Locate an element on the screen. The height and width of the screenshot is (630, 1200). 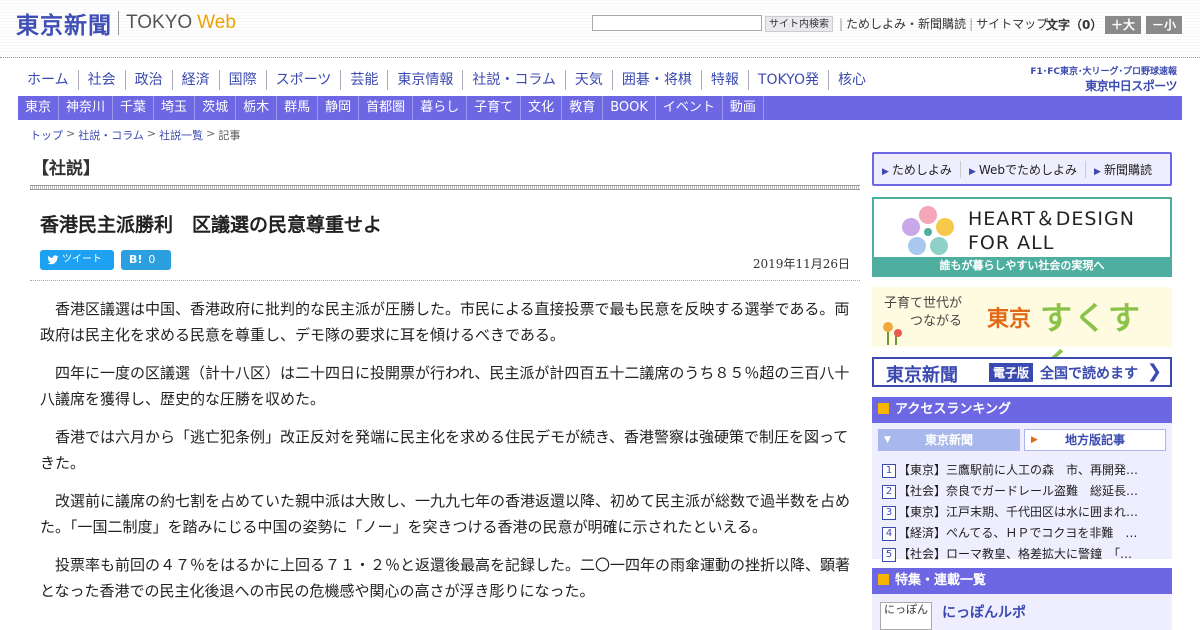
subnav-parenting: 子育て is located at coordinates (494, 108).